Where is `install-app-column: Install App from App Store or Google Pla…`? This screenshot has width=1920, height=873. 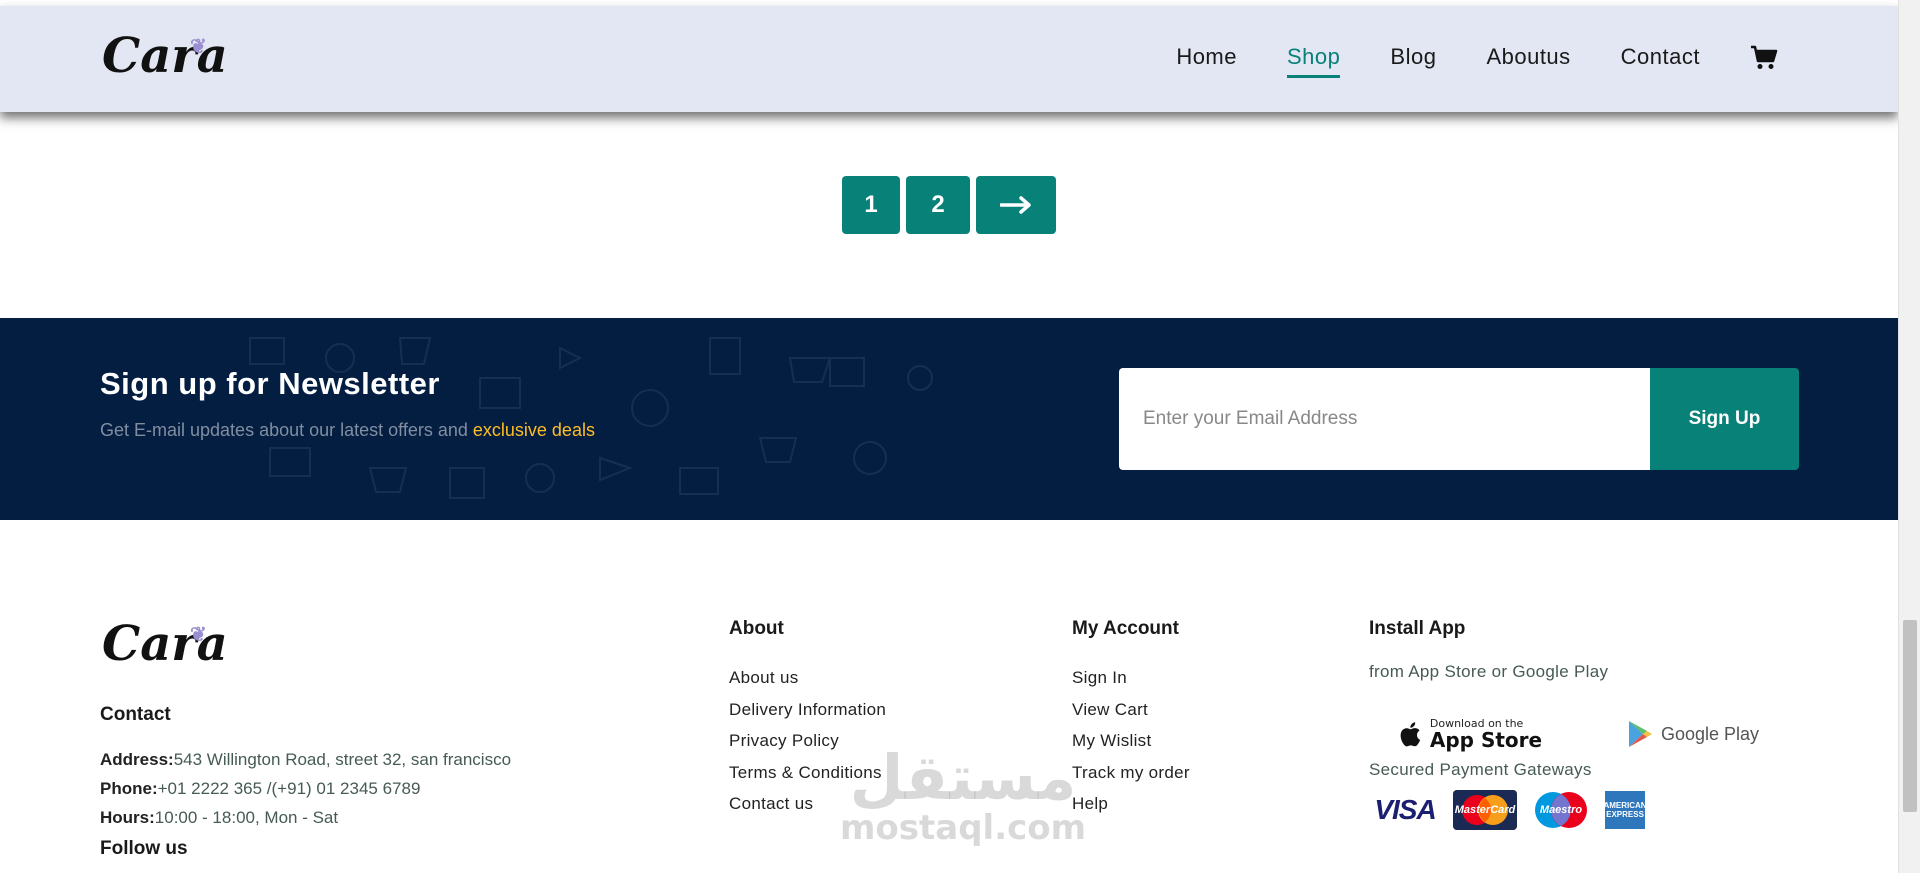 install-app-column: Install App from App Store or Google Pla… is located at coordinates (1488, 650).